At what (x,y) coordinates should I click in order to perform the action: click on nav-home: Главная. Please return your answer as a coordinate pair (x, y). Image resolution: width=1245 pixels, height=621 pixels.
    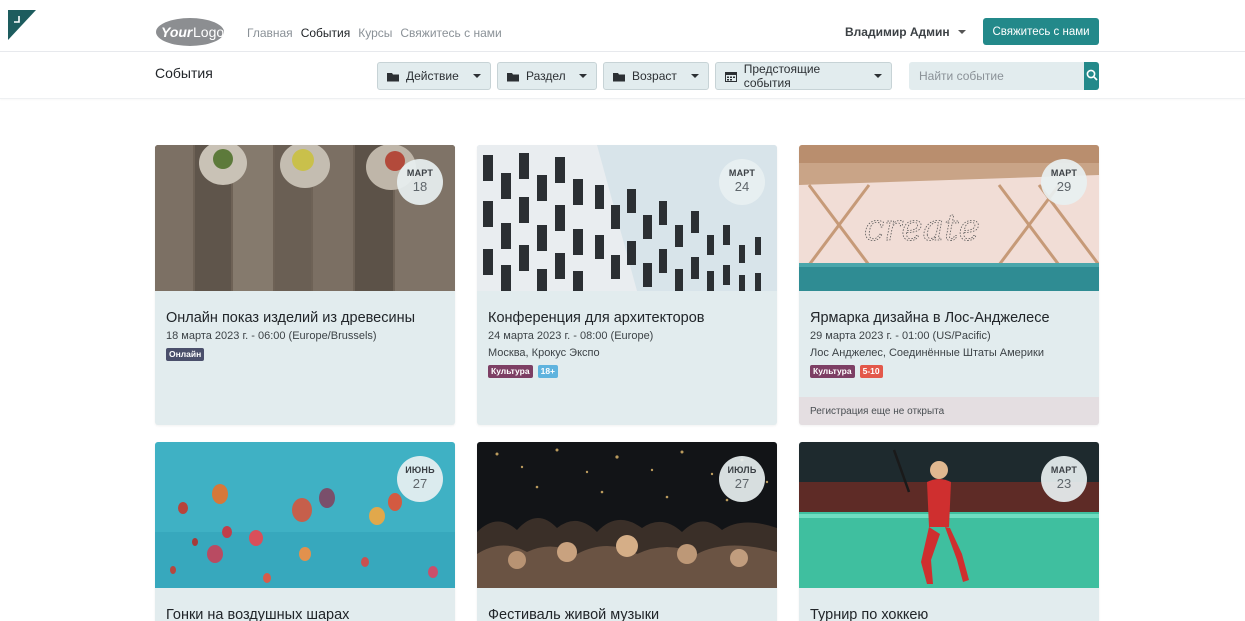
    Looking at the image, I should click on (270, 33).